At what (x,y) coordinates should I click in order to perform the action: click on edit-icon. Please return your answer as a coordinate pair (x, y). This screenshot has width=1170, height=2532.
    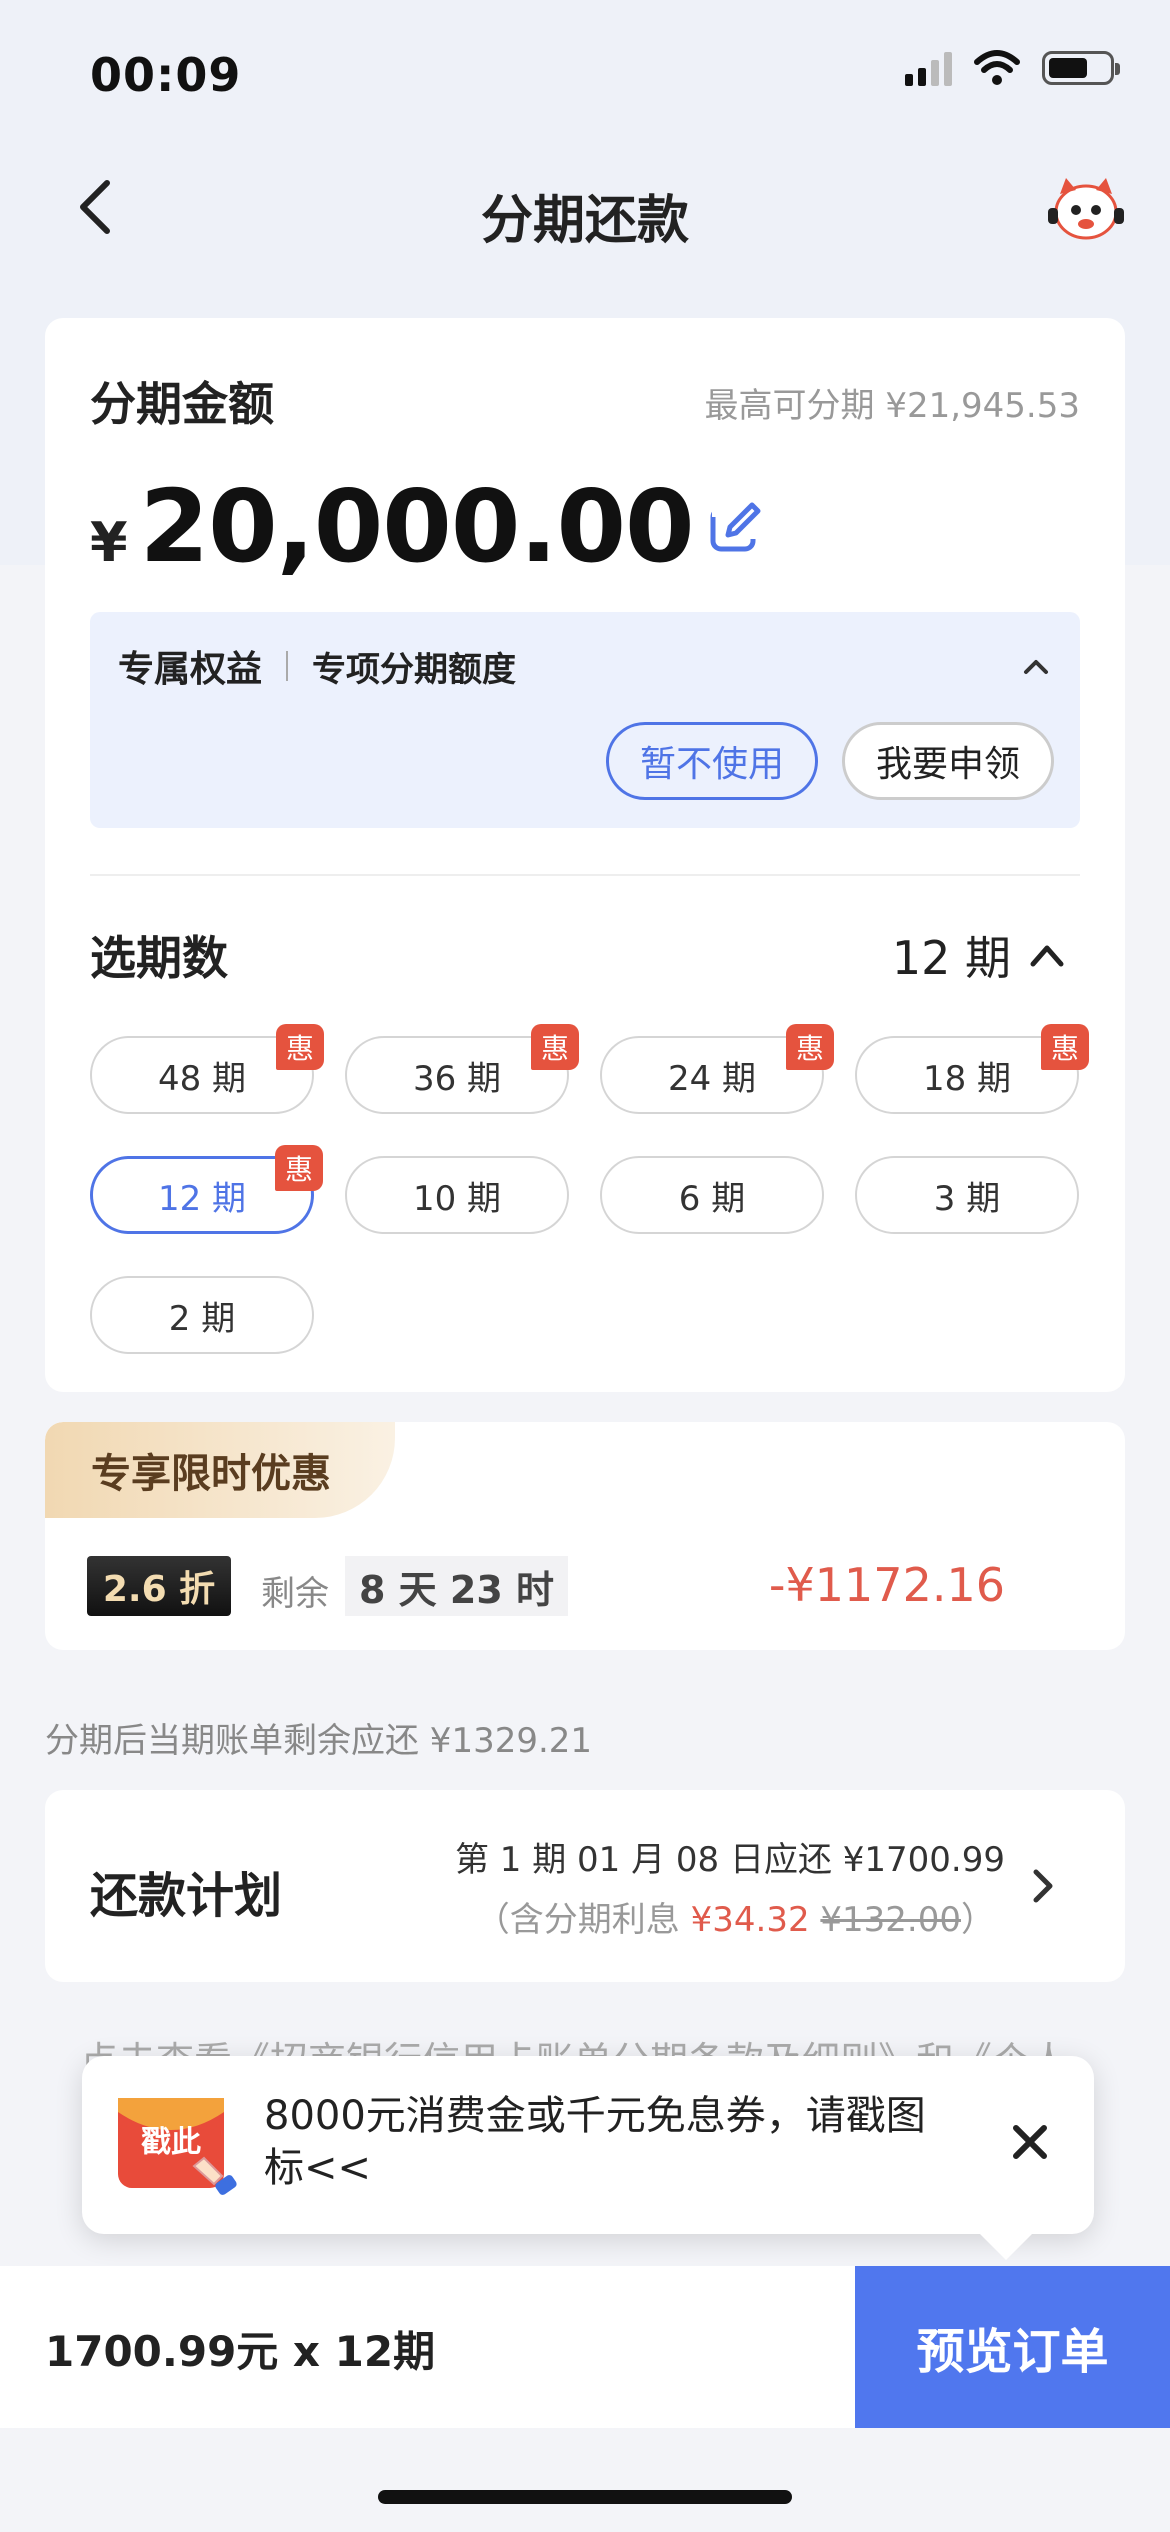
    Looking at the image, I should click on (736, 527).